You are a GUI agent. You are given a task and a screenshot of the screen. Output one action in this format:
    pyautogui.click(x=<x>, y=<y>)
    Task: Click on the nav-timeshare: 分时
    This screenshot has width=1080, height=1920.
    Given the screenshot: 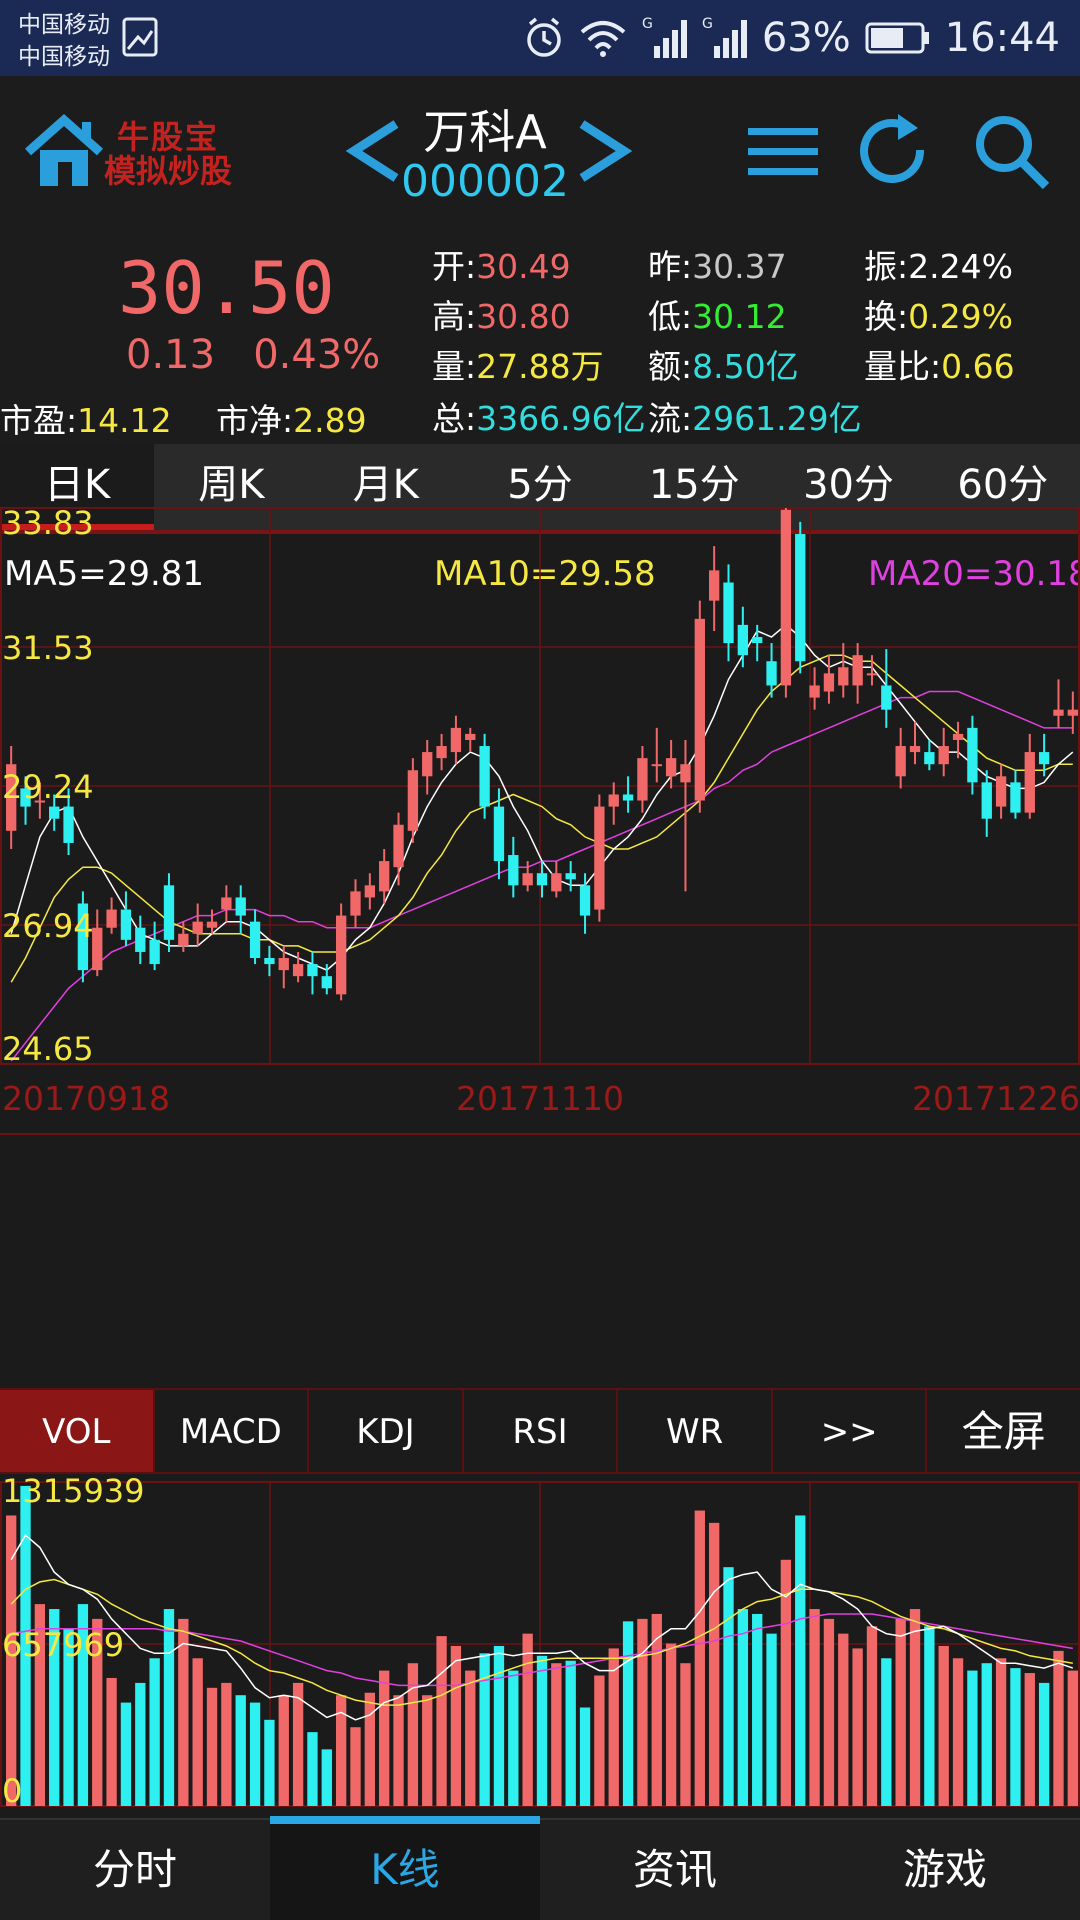 What is the action you would take?
    pyautogui.click(x=135, y=1870)
    